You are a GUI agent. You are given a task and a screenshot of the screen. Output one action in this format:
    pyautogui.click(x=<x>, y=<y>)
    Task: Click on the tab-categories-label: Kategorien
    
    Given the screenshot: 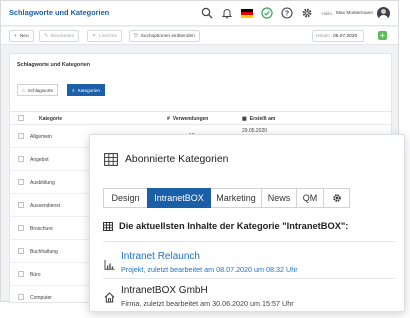 What is the action you would take?
    pyautogui.click(x=88, y=90)
    